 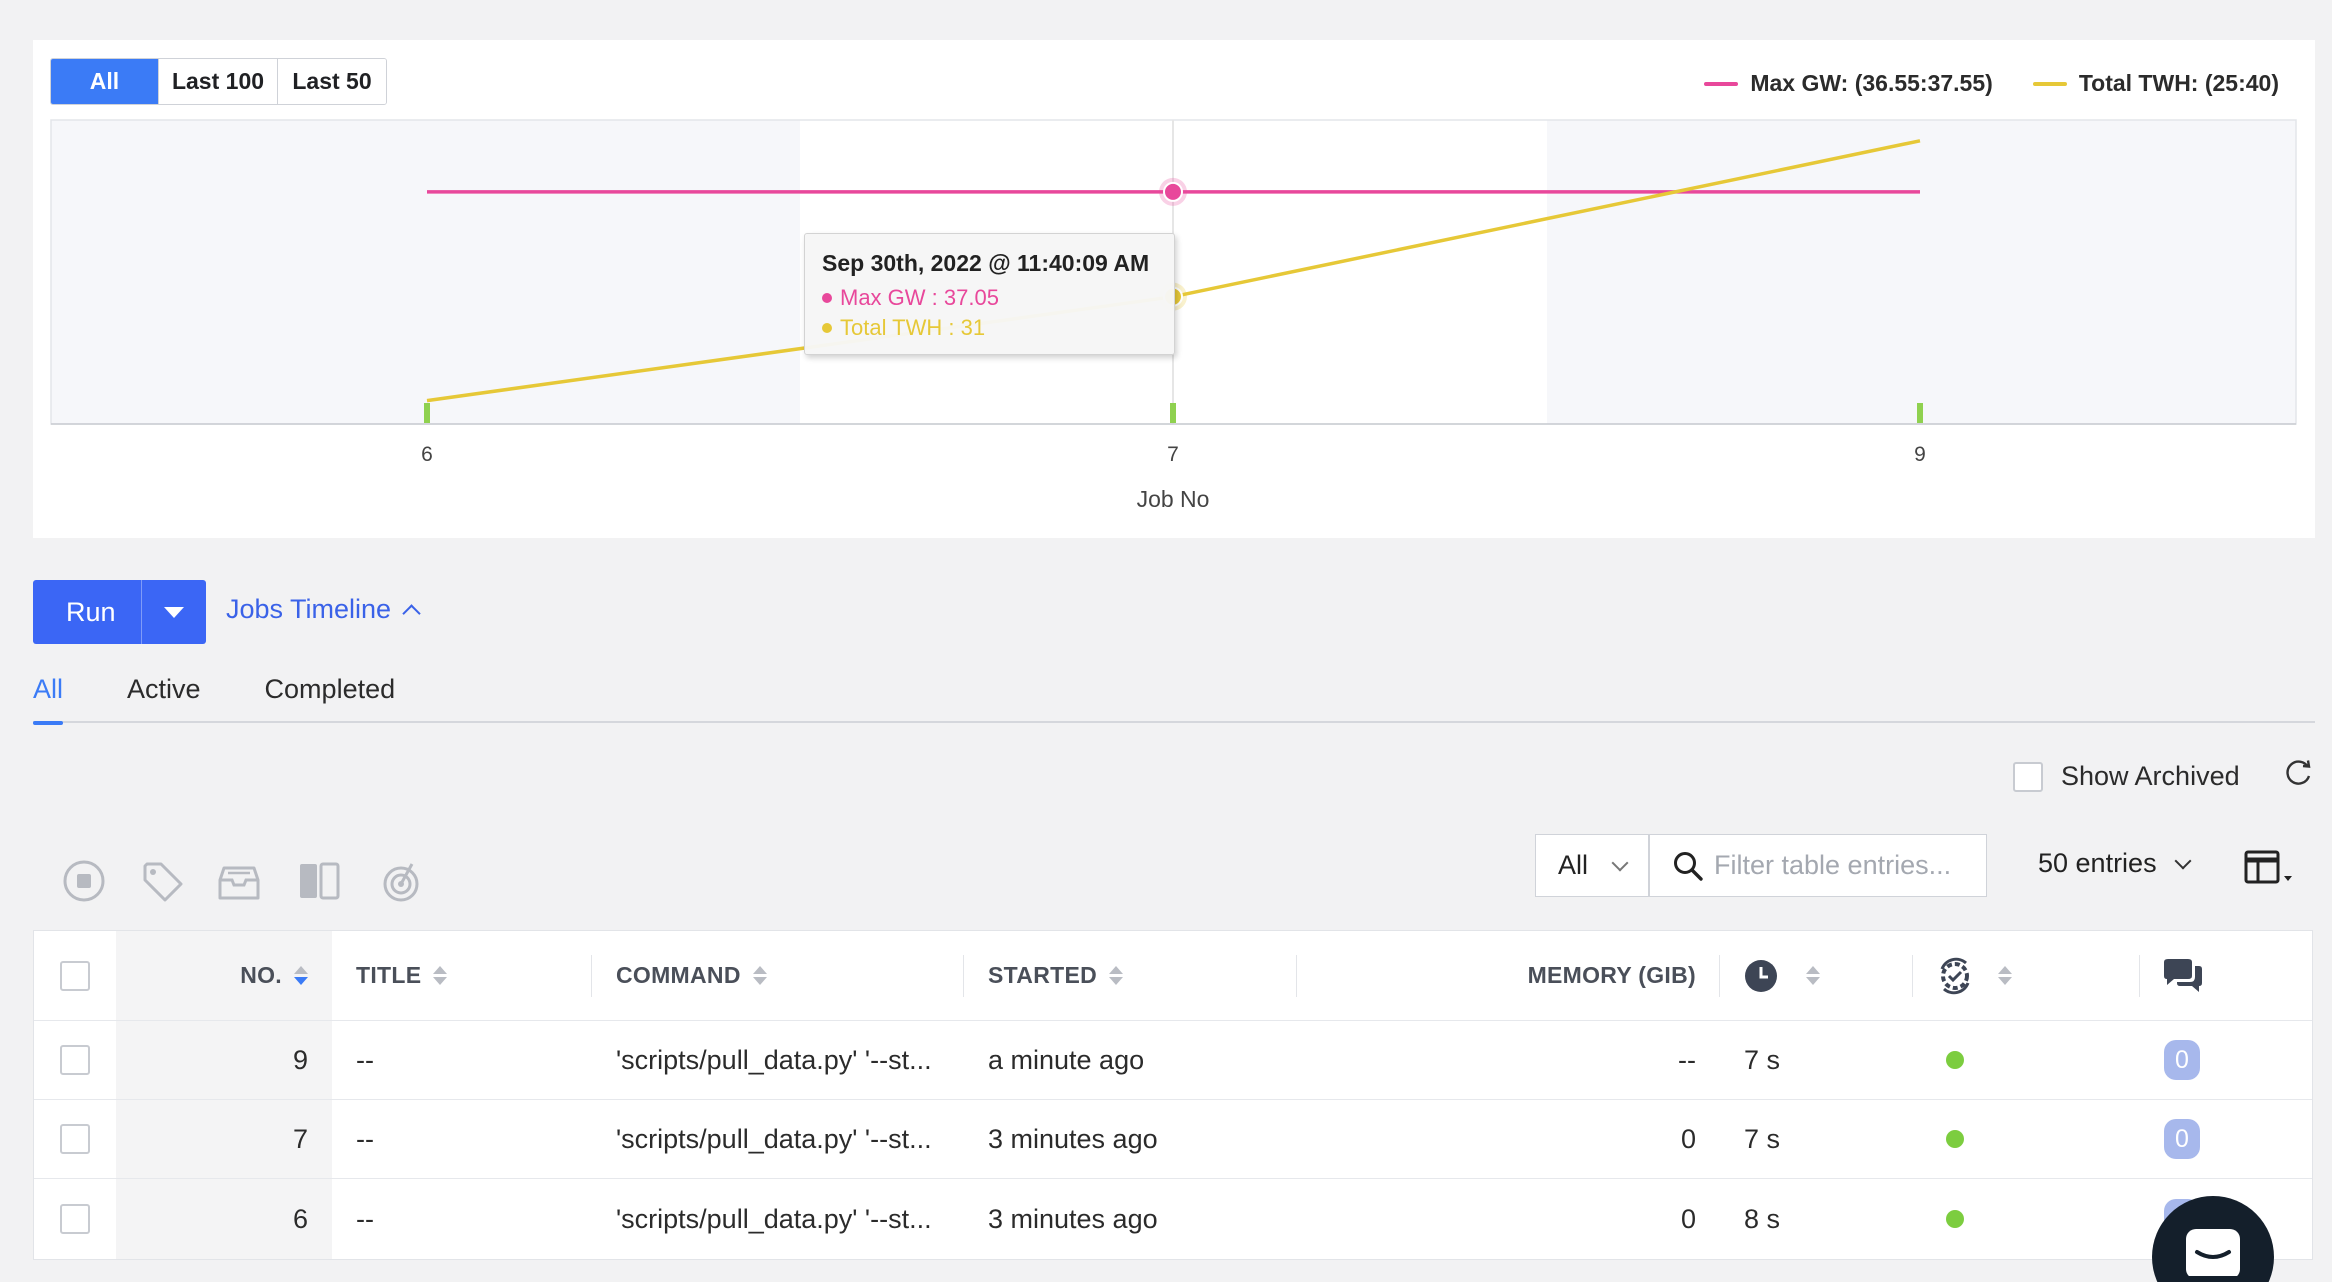 What do you see at coordinates (87, 612) in the screenshot?
I see `run-button: Run` at bounding box center [87, 612].